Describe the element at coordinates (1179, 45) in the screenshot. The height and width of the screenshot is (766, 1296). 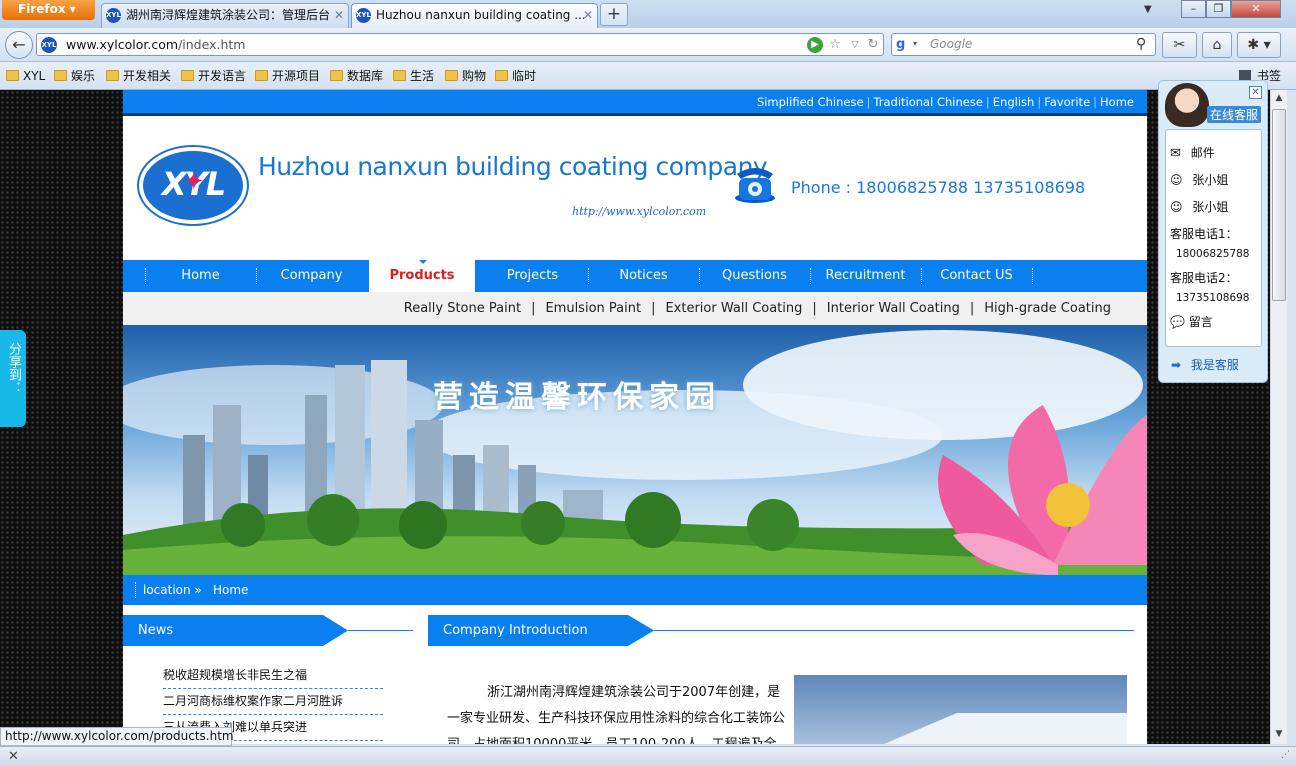
I see `scissors-icon: ✂` at that location.